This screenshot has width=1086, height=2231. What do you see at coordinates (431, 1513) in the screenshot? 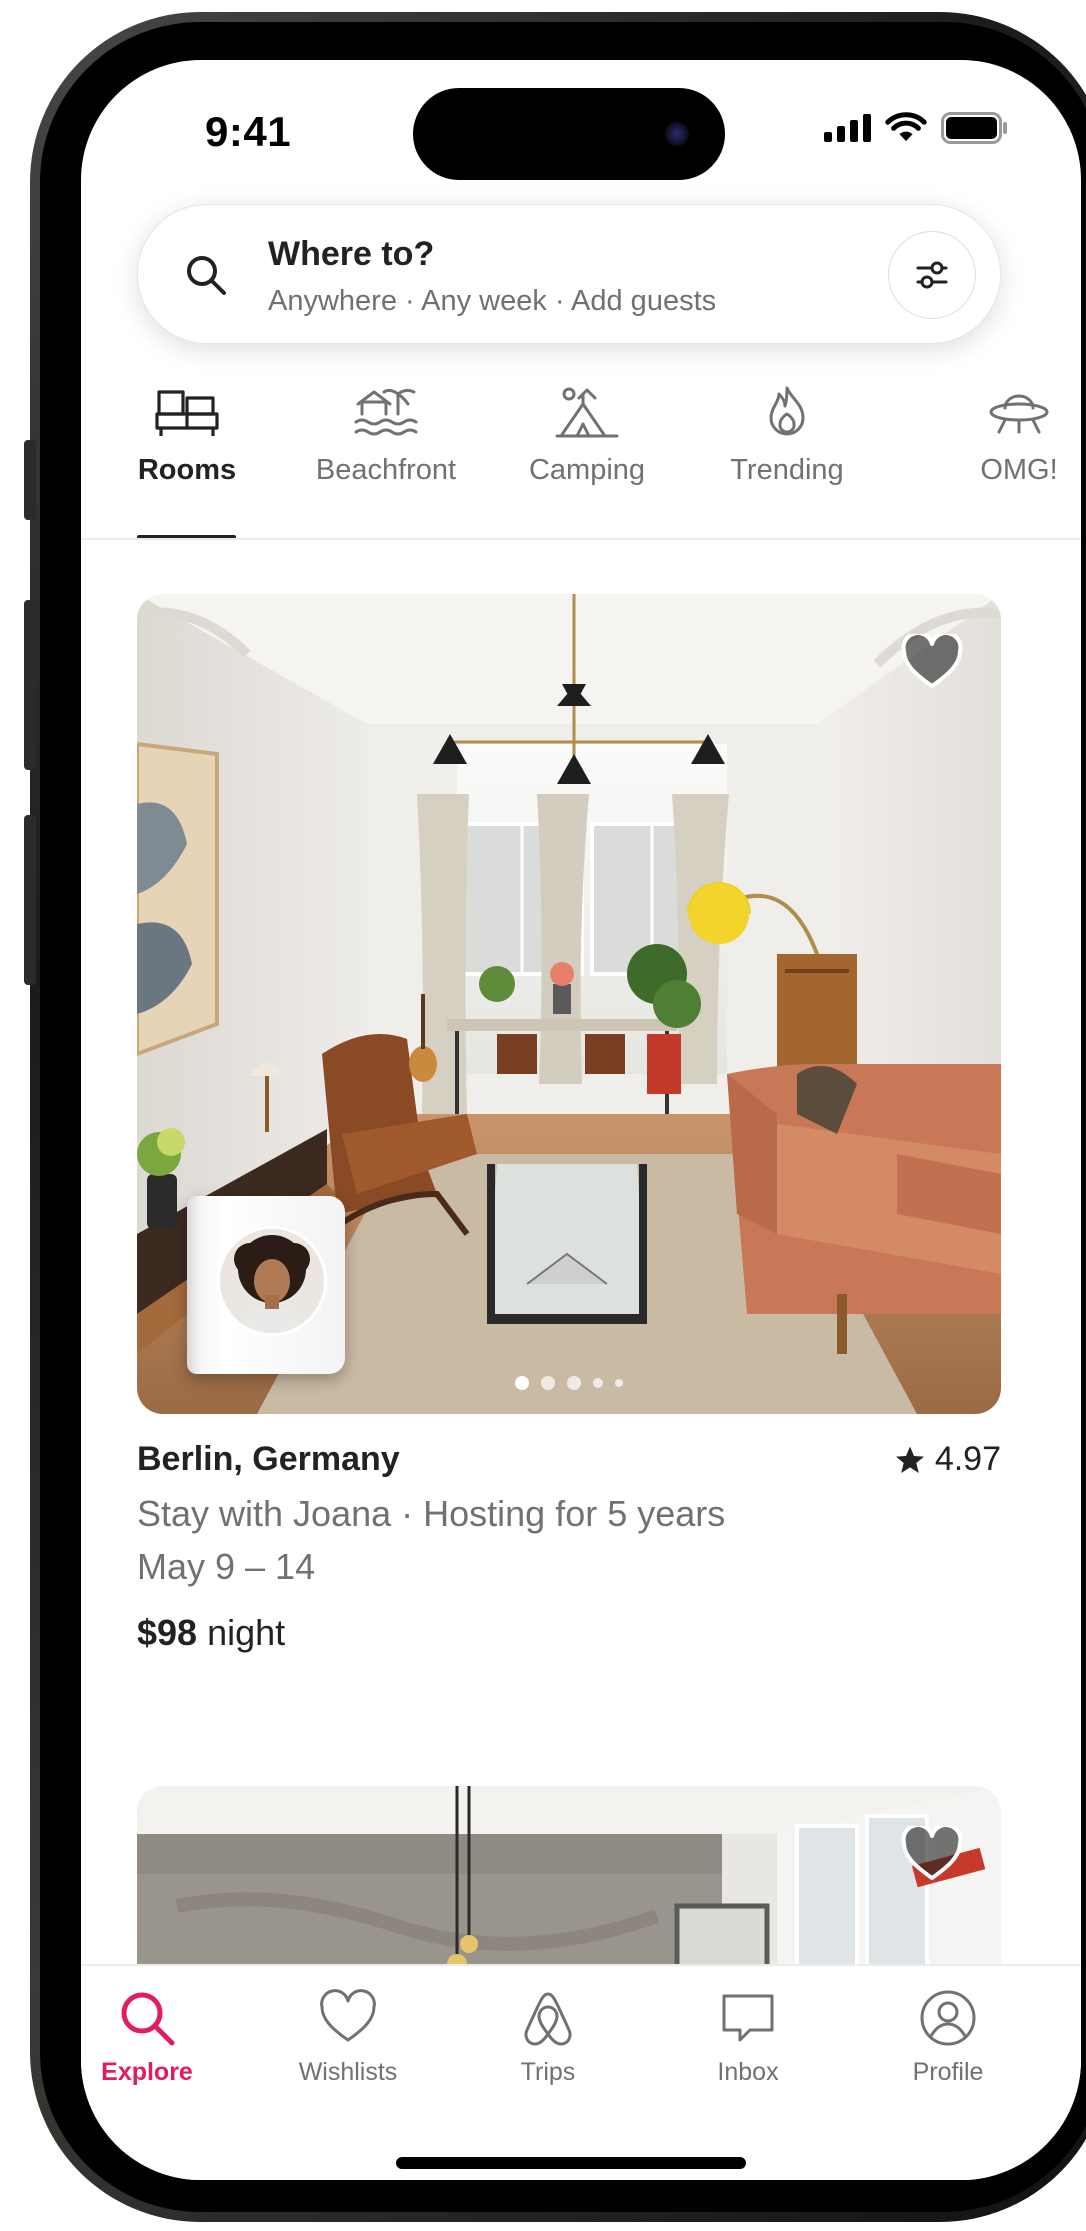
I see `listing-host-info: Stay with Joana · Hosting for 5 years` at bounding box center [431, 1513].